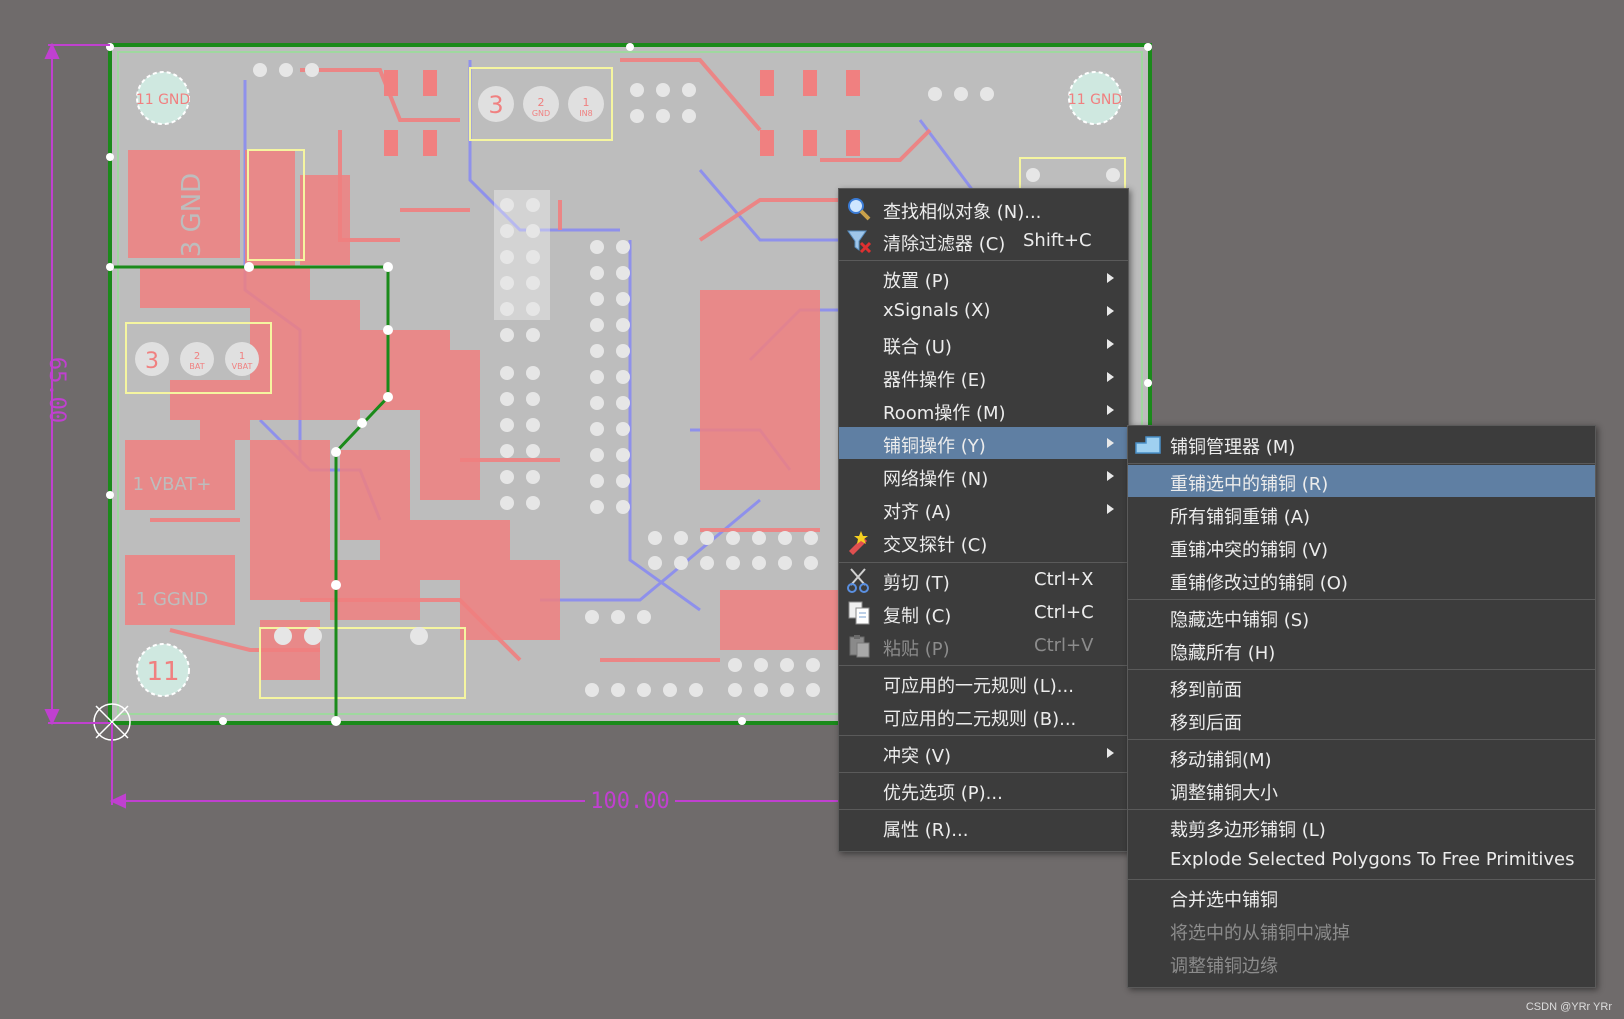 This screenshot has width=1624, height=1019. Describe the element at coordinates (1361, 827) in the screenshot. I see `submenu-item-slice-polygon: 裁剪多边形铺铜 (L)` at that location.